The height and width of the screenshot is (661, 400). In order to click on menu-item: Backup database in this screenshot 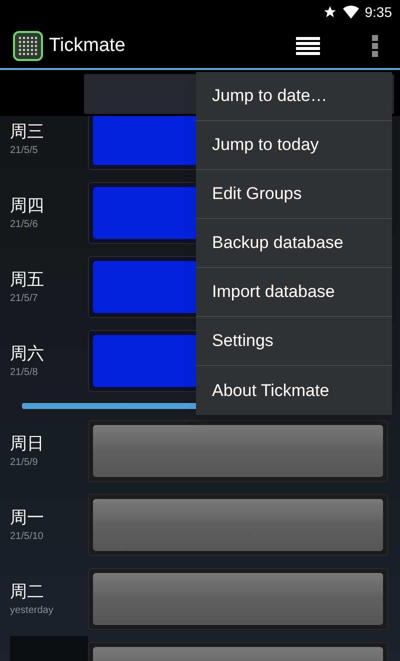, I will do `click(294, 243)`.